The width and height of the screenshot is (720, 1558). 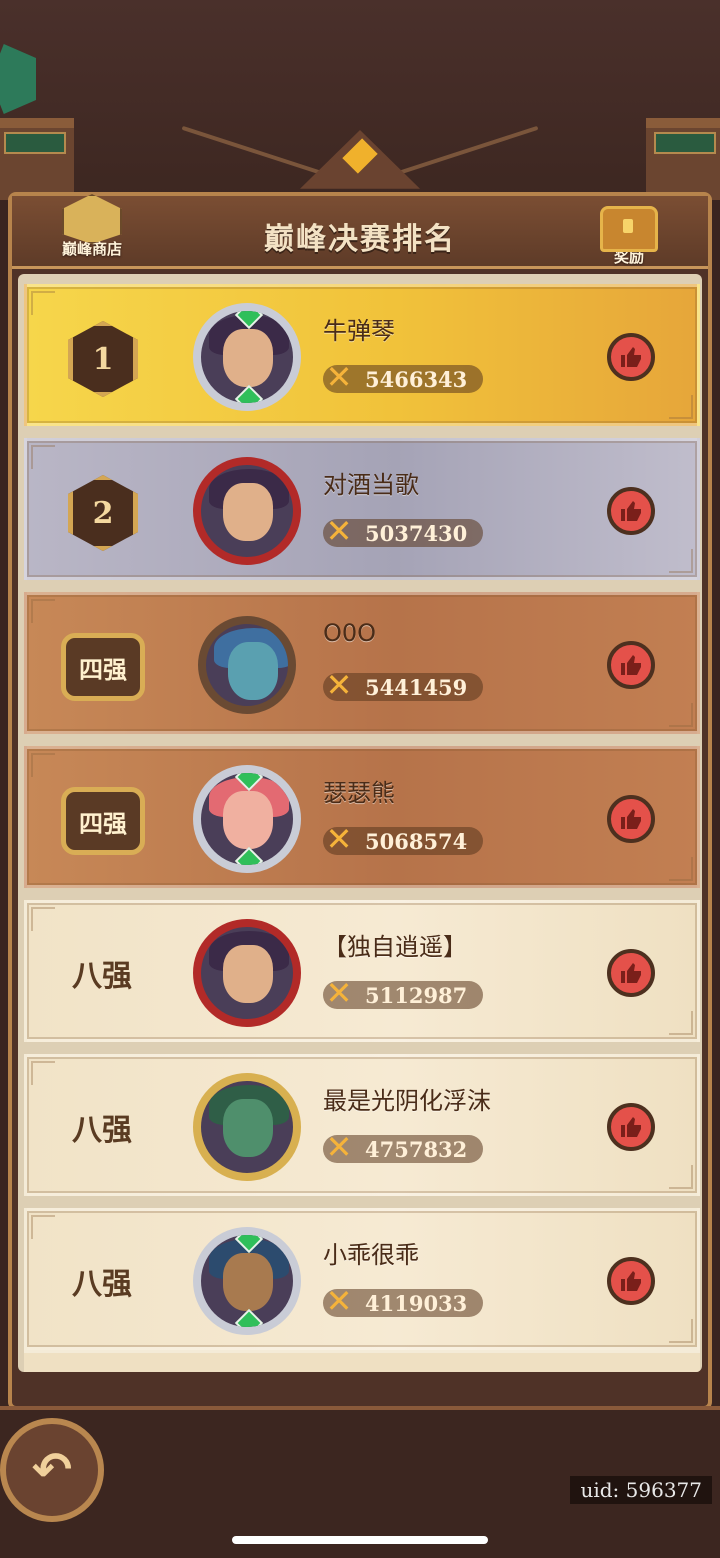 What do you see at coordinates (103, 513) in the screenshot?
I see `rank-medal-icon: 2` at bounding box center [103, 513].